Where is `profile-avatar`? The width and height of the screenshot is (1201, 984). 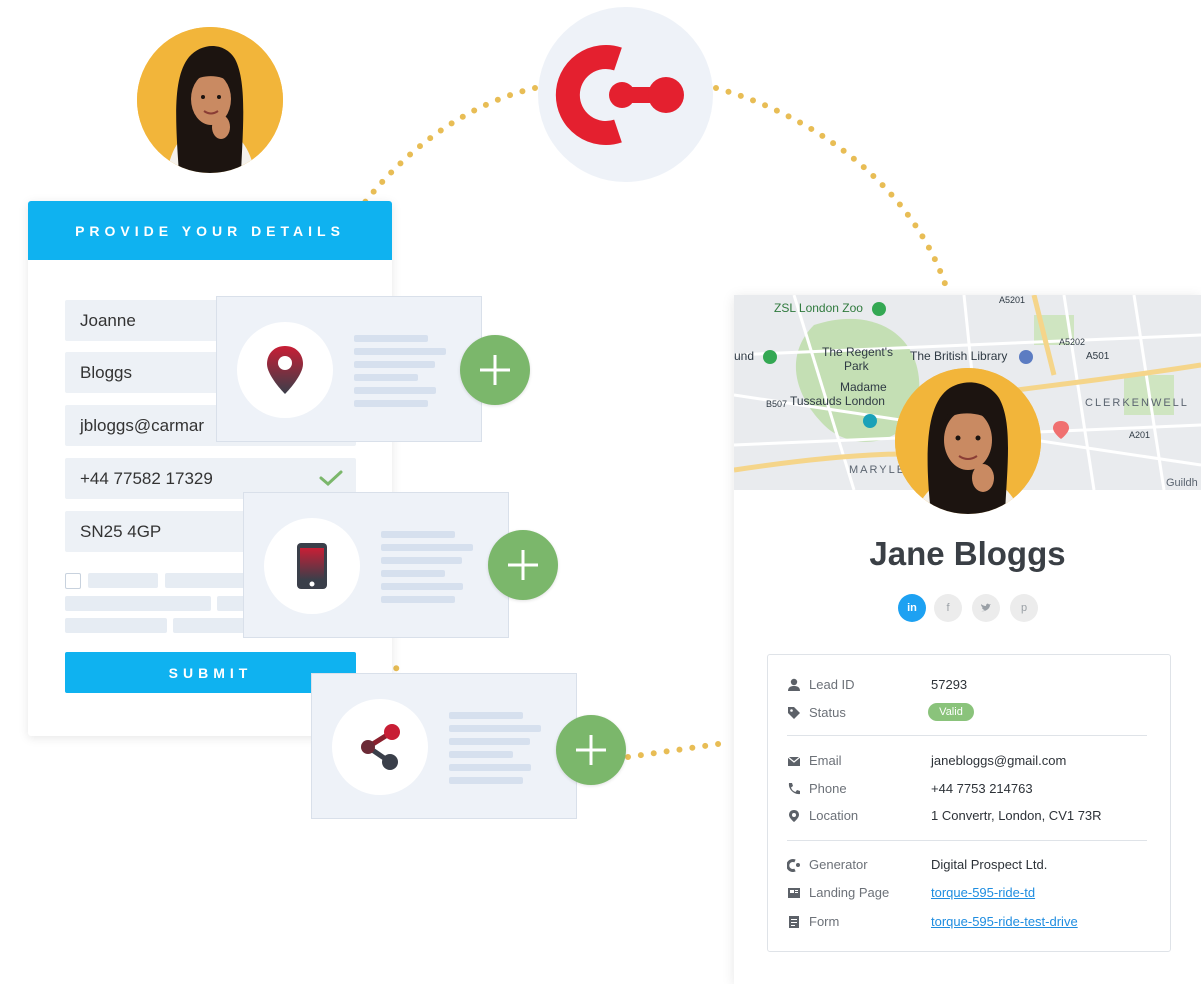 profile-avatar is located at coordinates (968, 441).